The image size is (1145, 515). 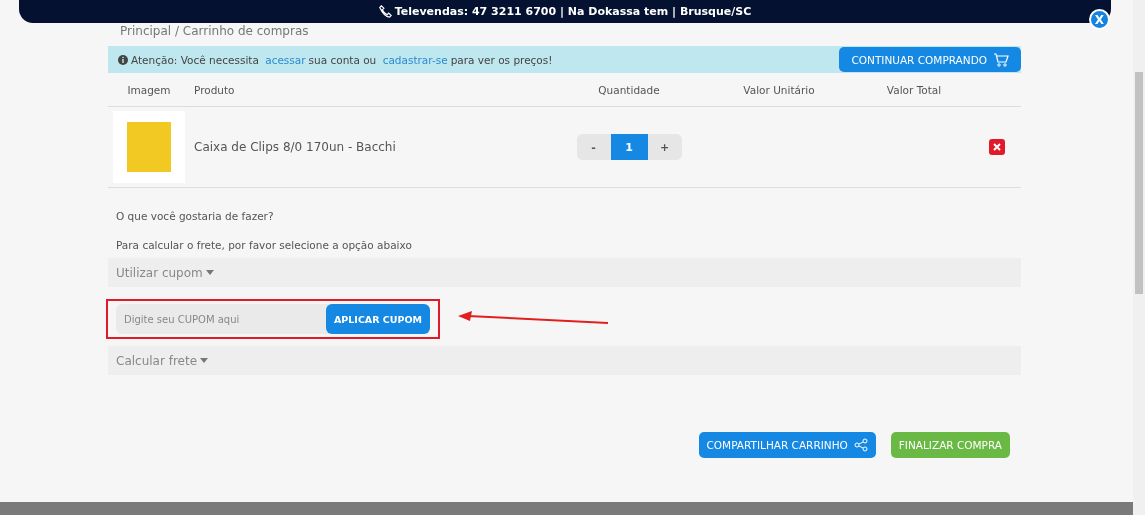 What do you see at coordinates (629, 147) in the screenshot?
I see `quantity-value: 1` at bounding box center [629, 147].